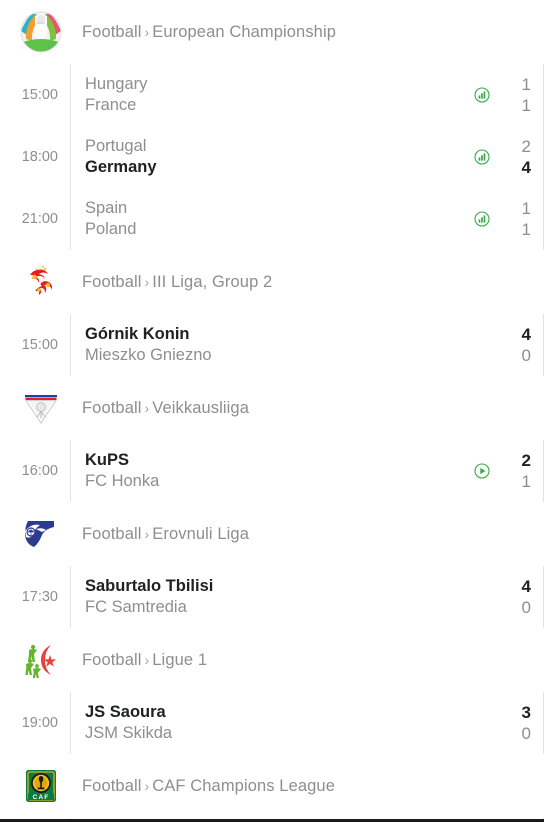  Describe the element at coordinates (526, 712) in the screenshot. I see `home-team-score: 3` at that location.